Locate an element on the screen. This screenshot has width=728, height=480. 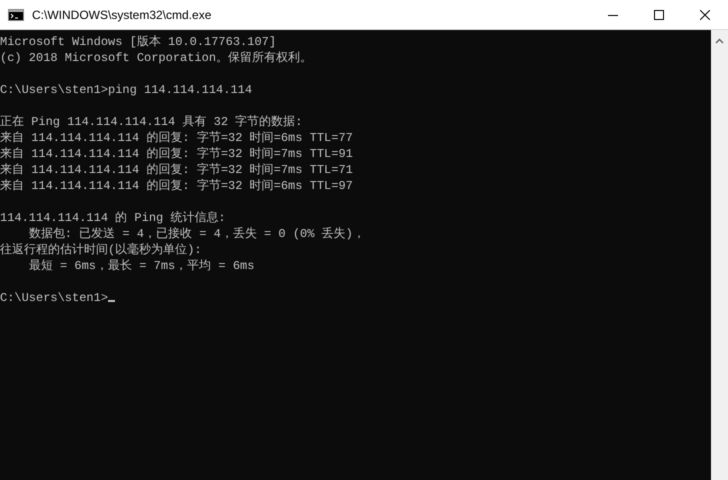
console-line: 数据包: 已发送 = 4，已接收 = 4，丢失 = 0 (0% 丢失)， is located at coordinates (196, 234).